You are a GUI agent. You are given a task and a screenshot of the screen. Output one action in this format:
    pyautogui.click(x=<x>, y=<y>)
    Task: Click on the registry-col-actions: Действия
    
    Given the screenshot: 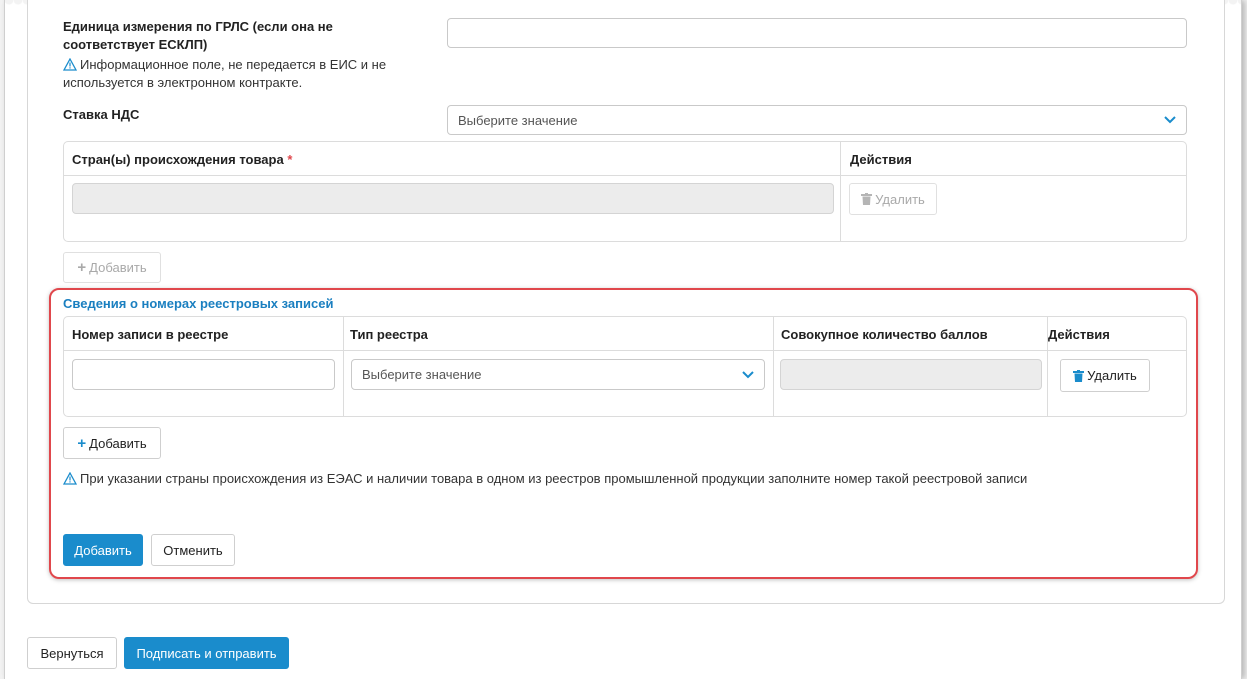 What is the action you would take?
    pyautogui.click(x=1079, y=334)
    